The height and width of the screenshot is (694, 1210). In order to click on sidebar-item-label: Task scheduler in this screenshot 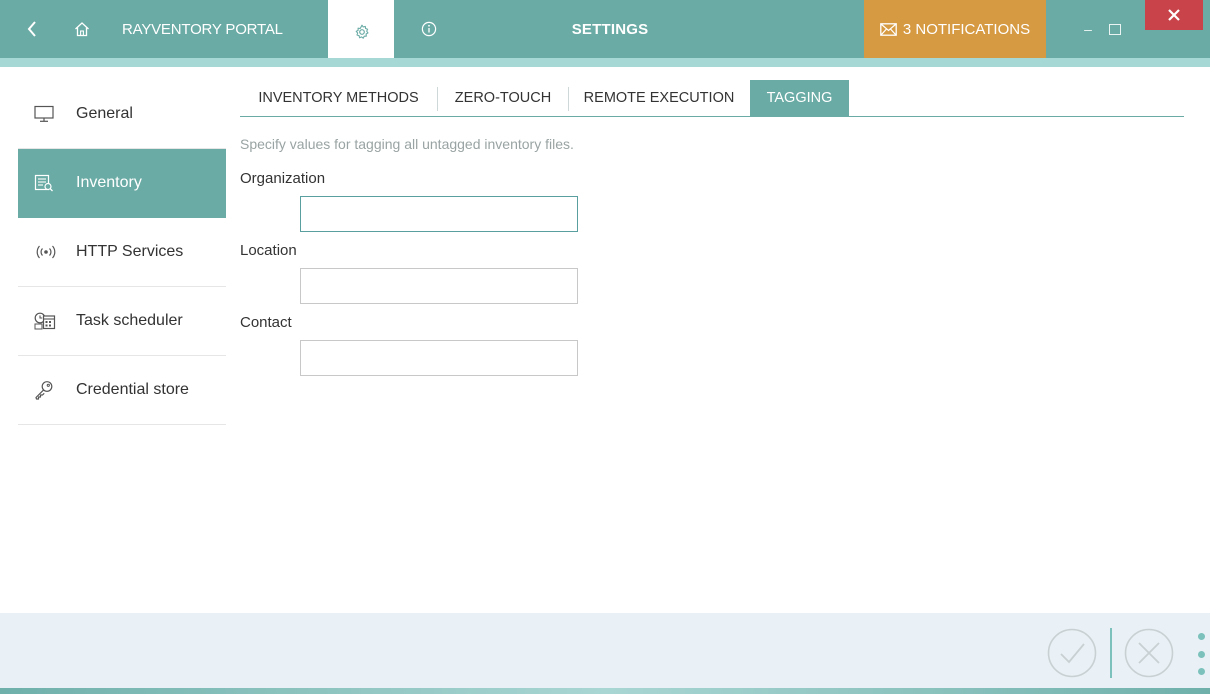, I will do `click(129, 320)`.